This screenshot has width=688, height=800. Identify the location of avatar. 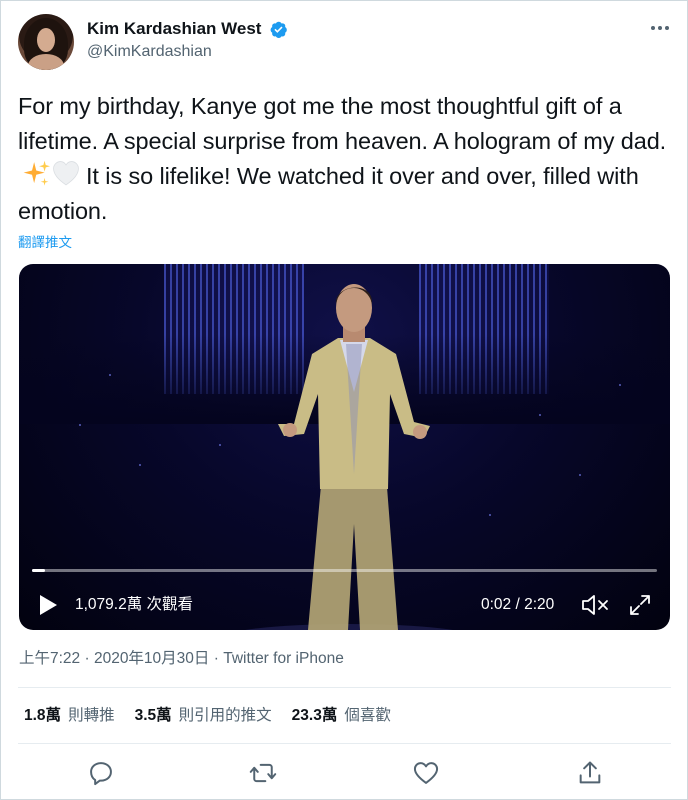
(46, 42).